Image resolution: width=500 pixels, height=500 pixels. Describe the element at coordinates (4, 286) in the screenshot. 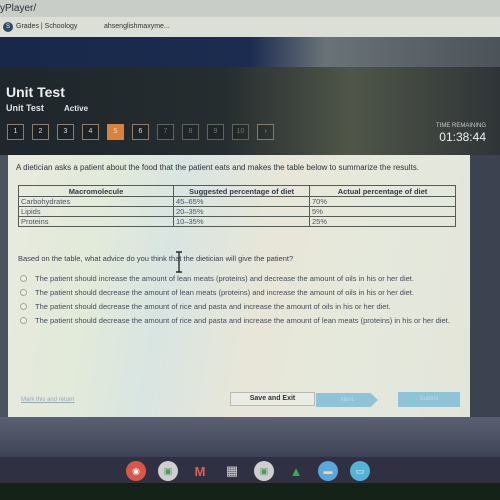

I see `left-edge` at that location.